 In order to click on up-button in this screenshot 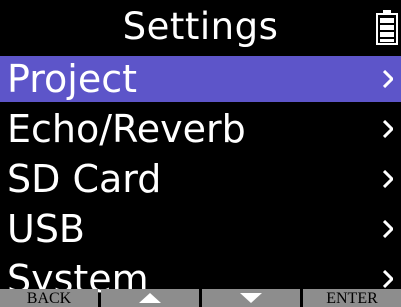, I will do `click(150, 298)`.